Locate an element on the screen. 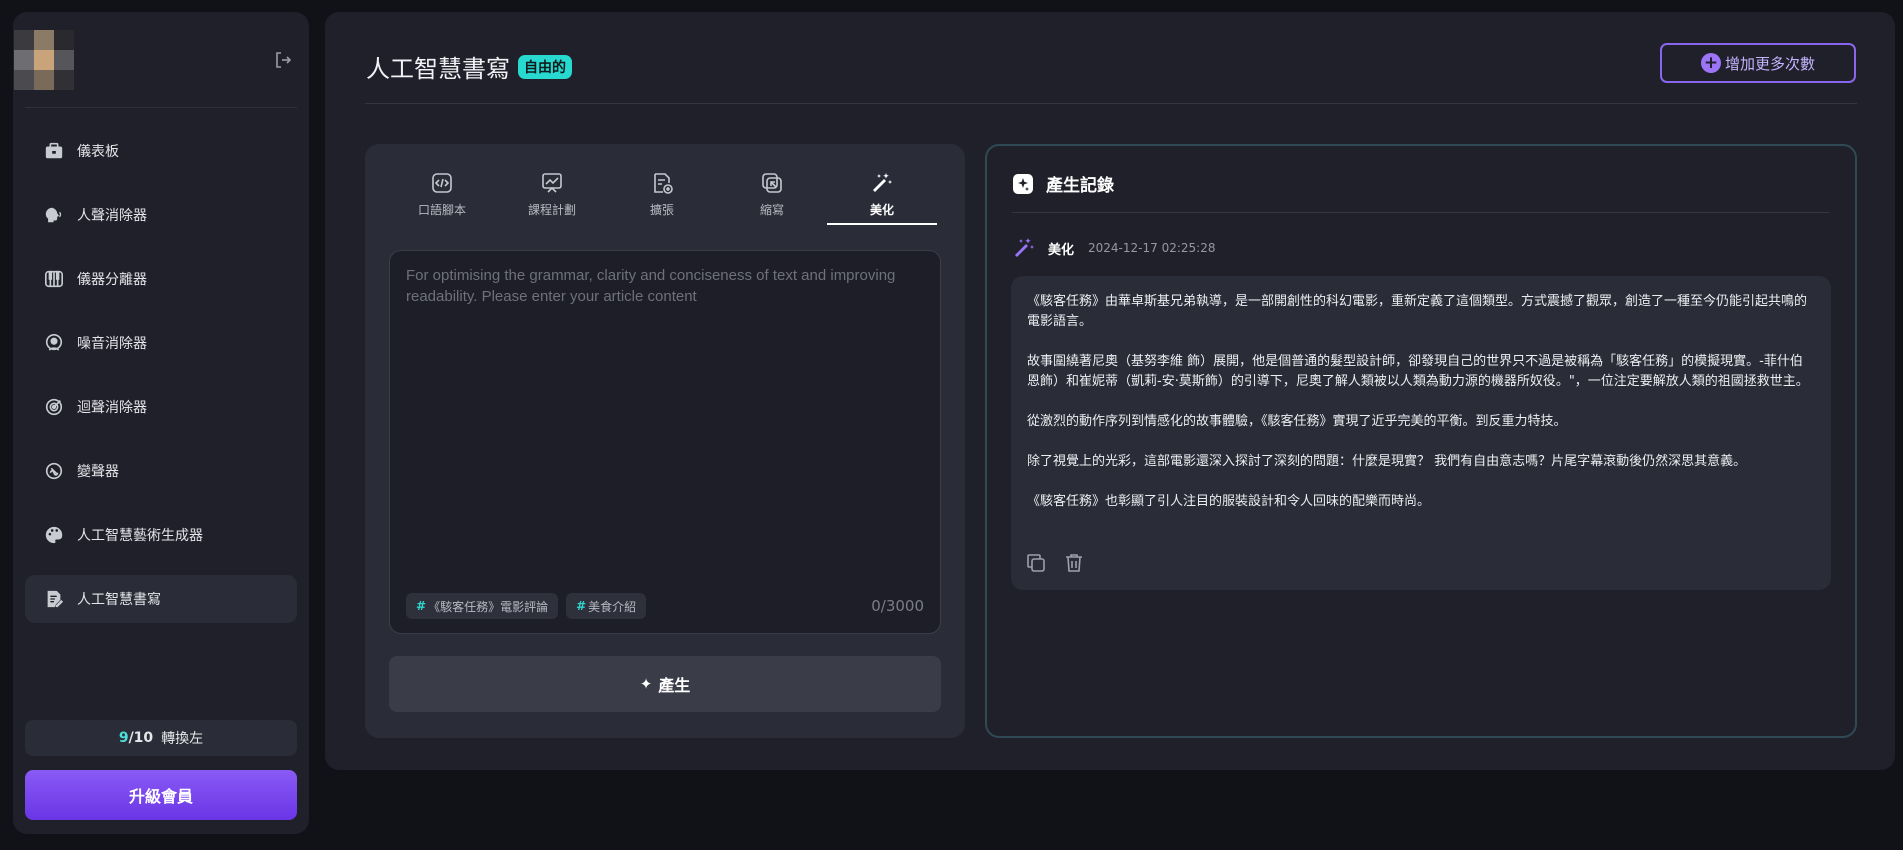  sidebar-item-label: 人工智慧書寫 is located at coordinates (119, 600).